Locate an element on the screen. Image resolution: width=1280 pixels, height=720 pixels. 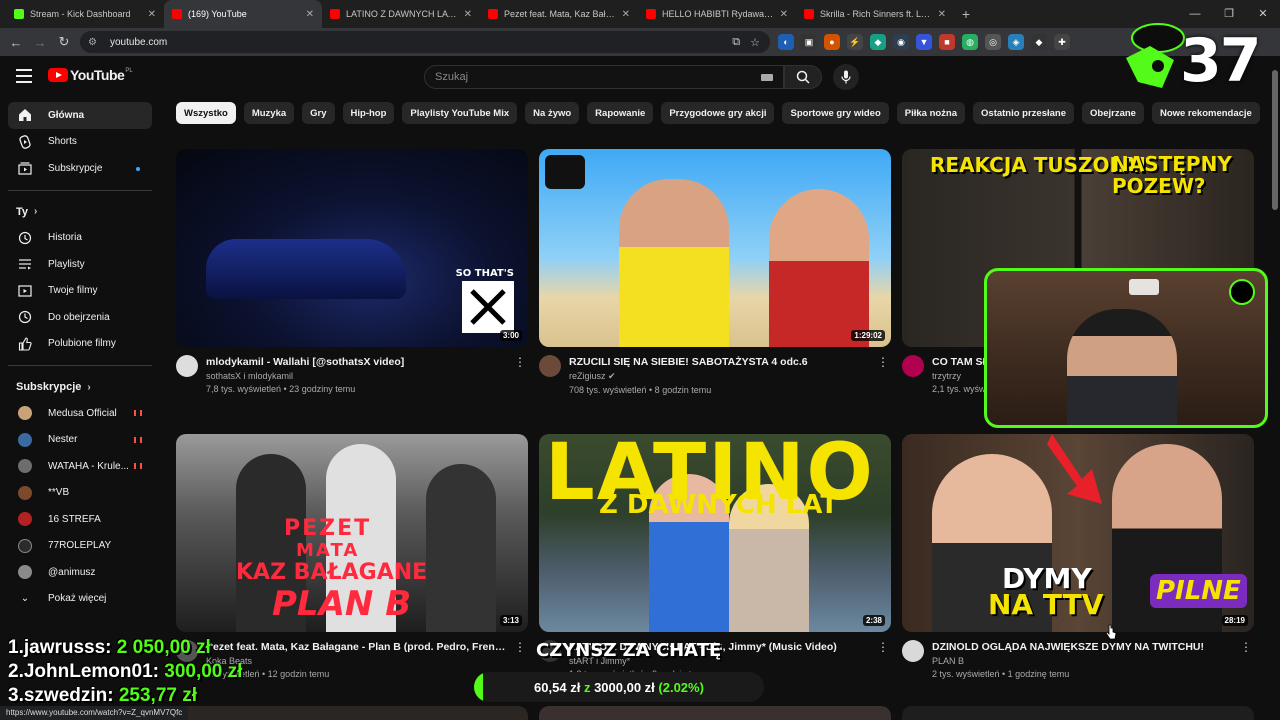
channel-name: sothatsX i mlodykamil is located at coordinates (367, 376).